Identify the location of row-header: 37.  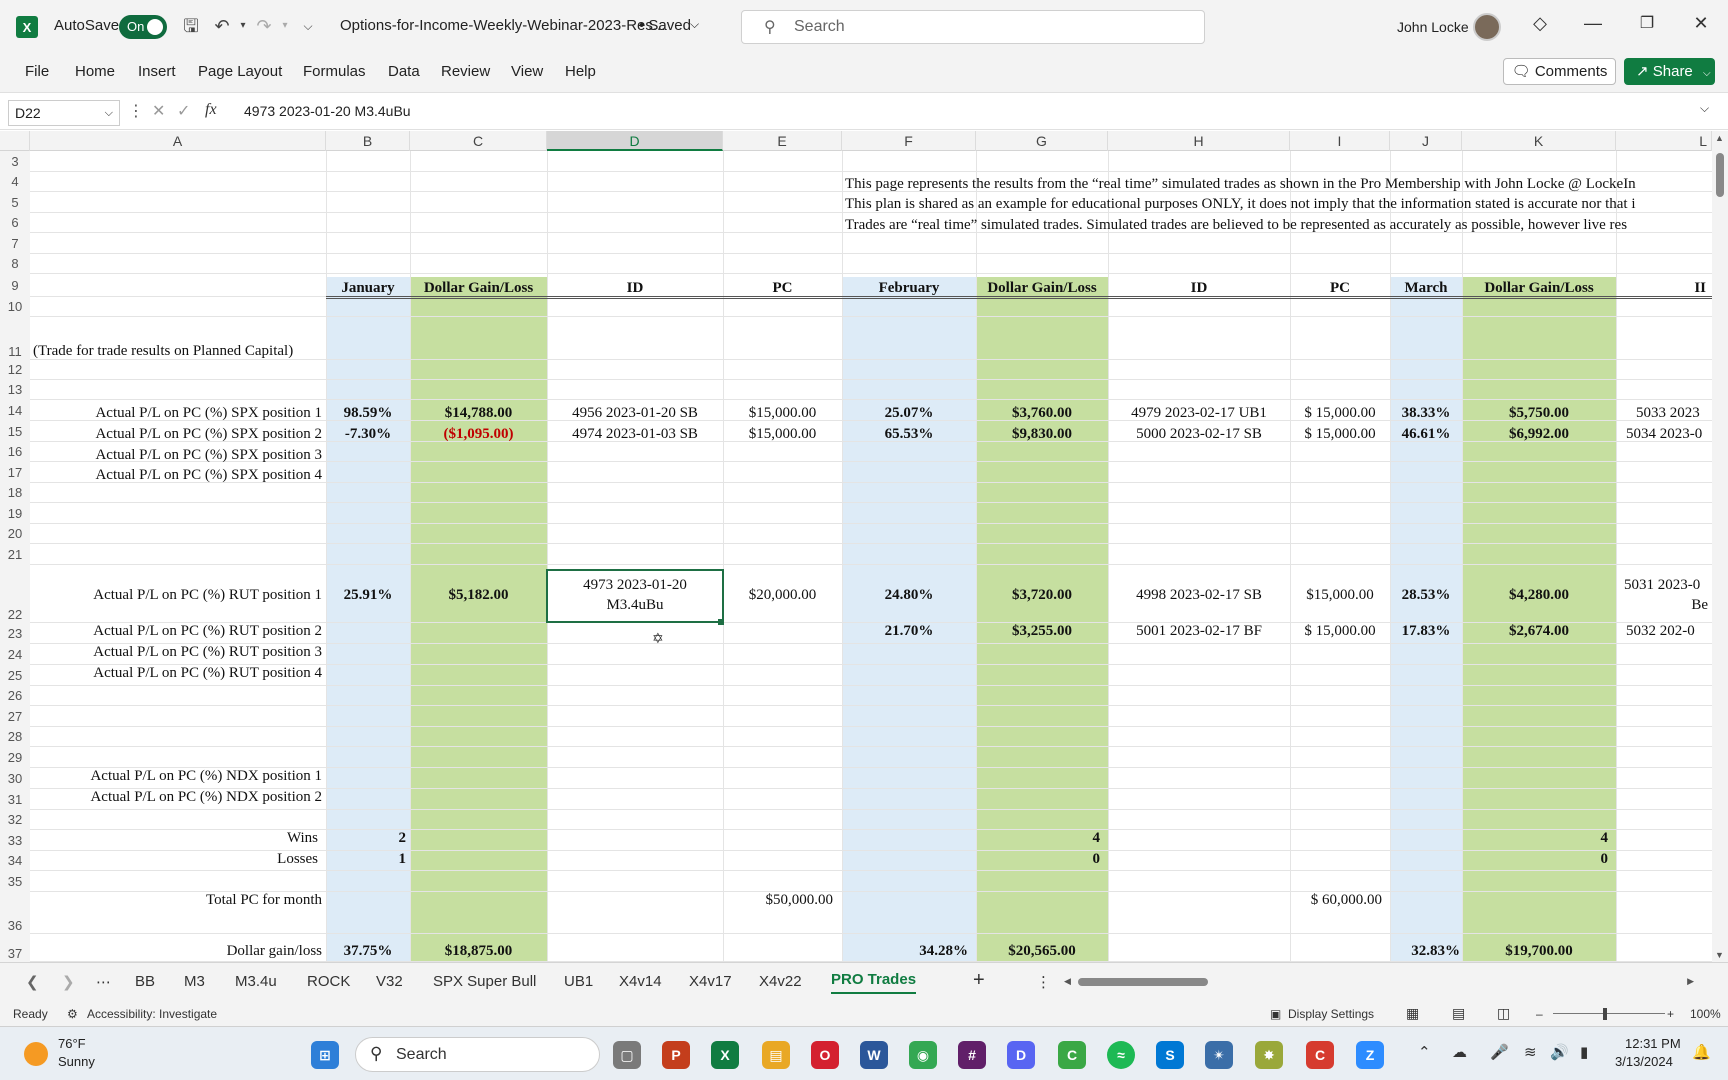
(15, 948).